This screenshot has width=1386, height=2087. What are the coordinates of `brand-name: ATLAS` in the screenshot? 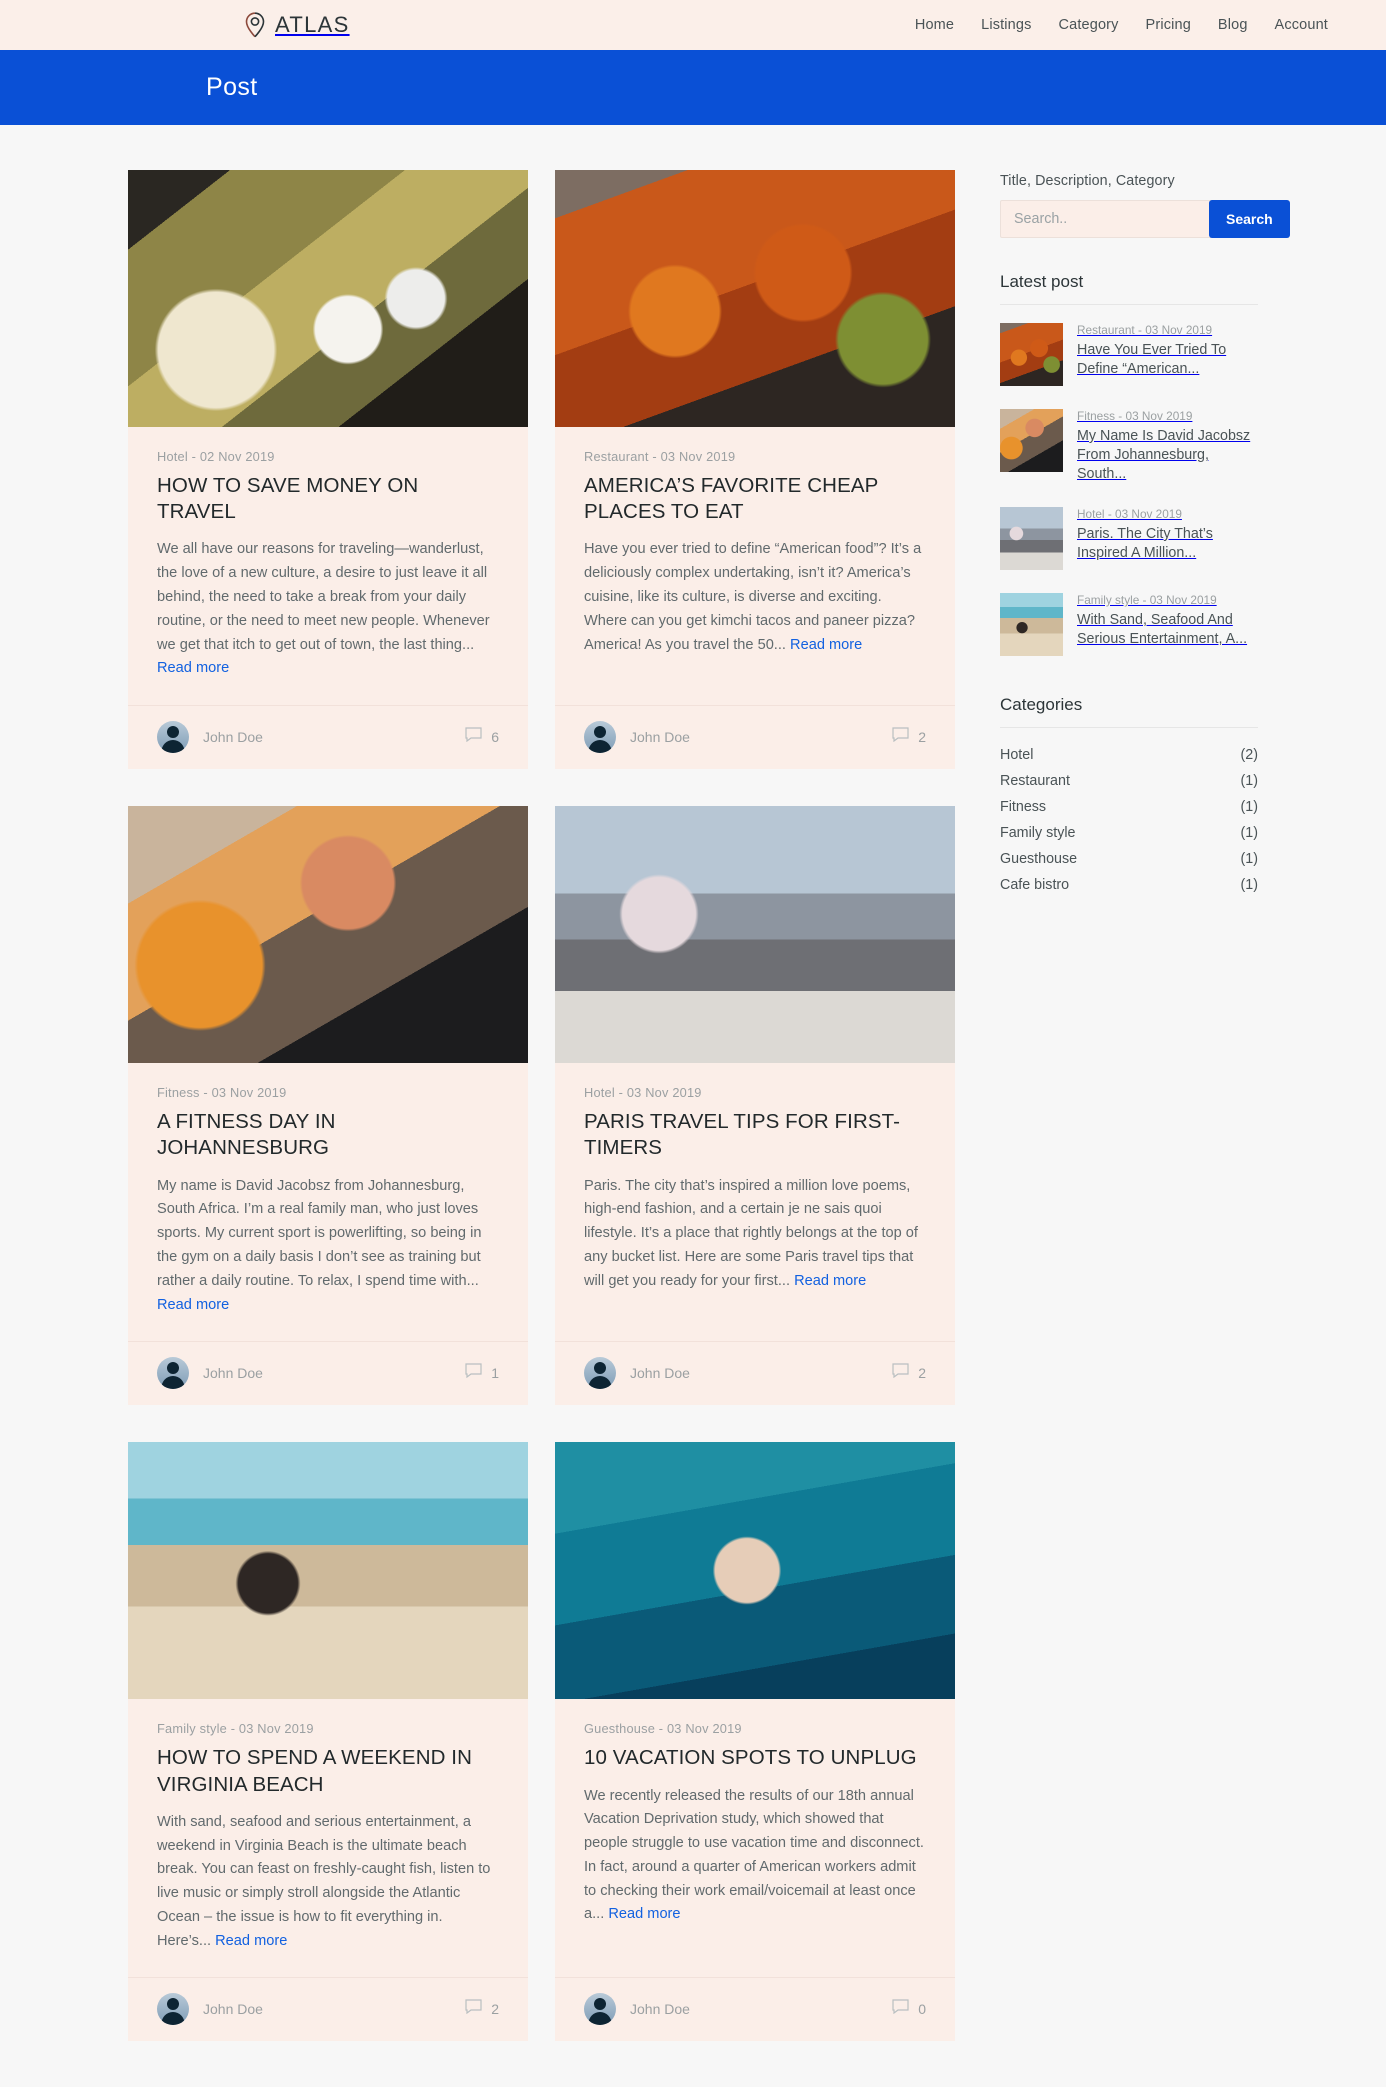 It's located at (312, 24).